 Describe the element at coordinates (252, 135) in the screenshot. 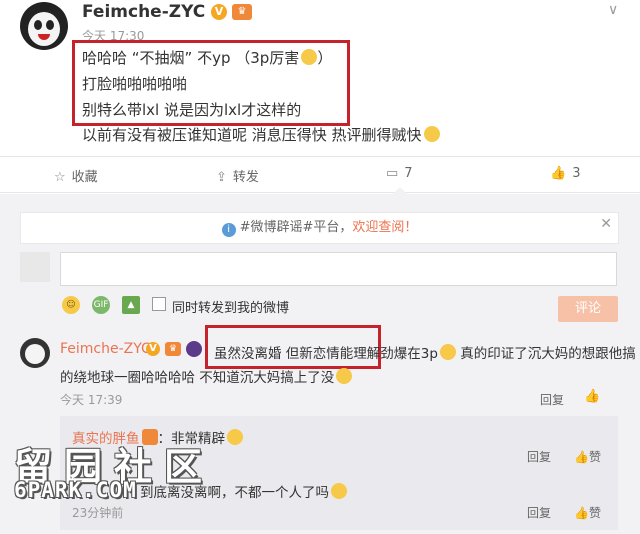

I see `post-line-4-text: 以前有没有被压谁知道呢 消息压得快 热评删得贼快` at that location.